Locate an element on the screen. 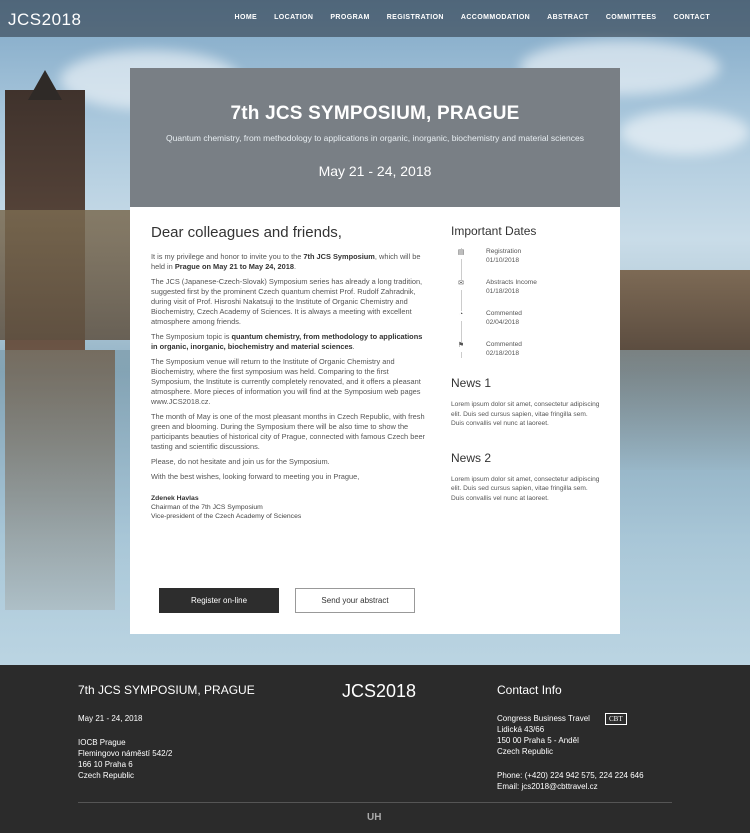 Image resolution: width=750 pixels, height=833 pixels. timeline-label: Registration is located at coordinates (504, 251).